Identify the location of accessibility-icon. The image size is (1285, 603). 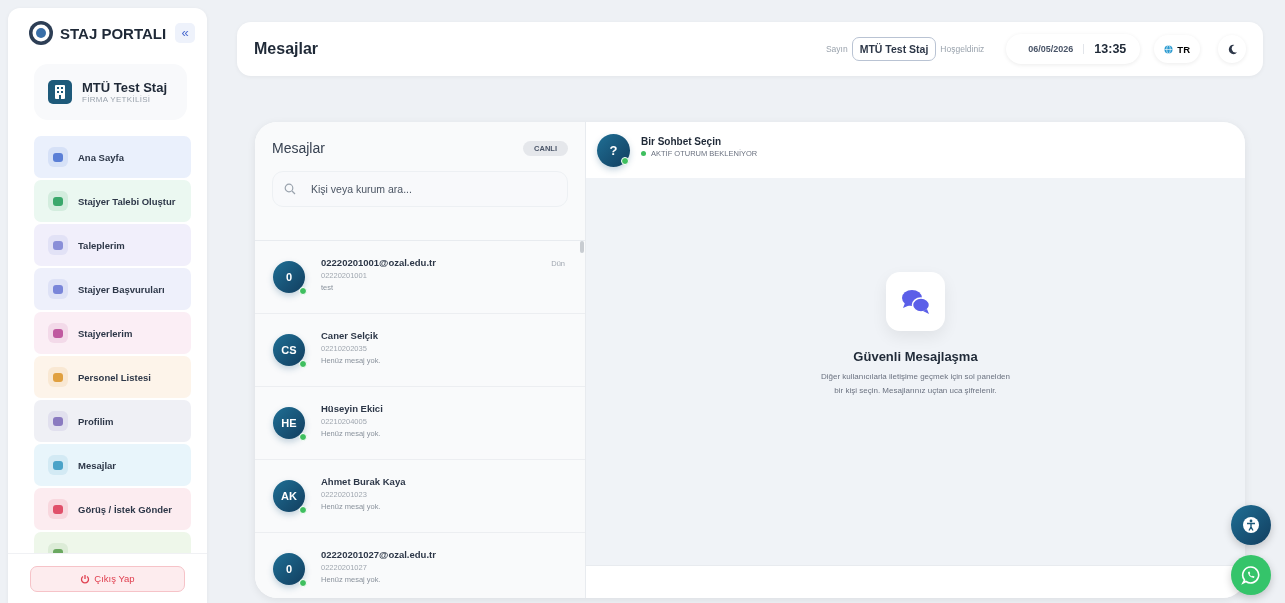
(1251, 525).